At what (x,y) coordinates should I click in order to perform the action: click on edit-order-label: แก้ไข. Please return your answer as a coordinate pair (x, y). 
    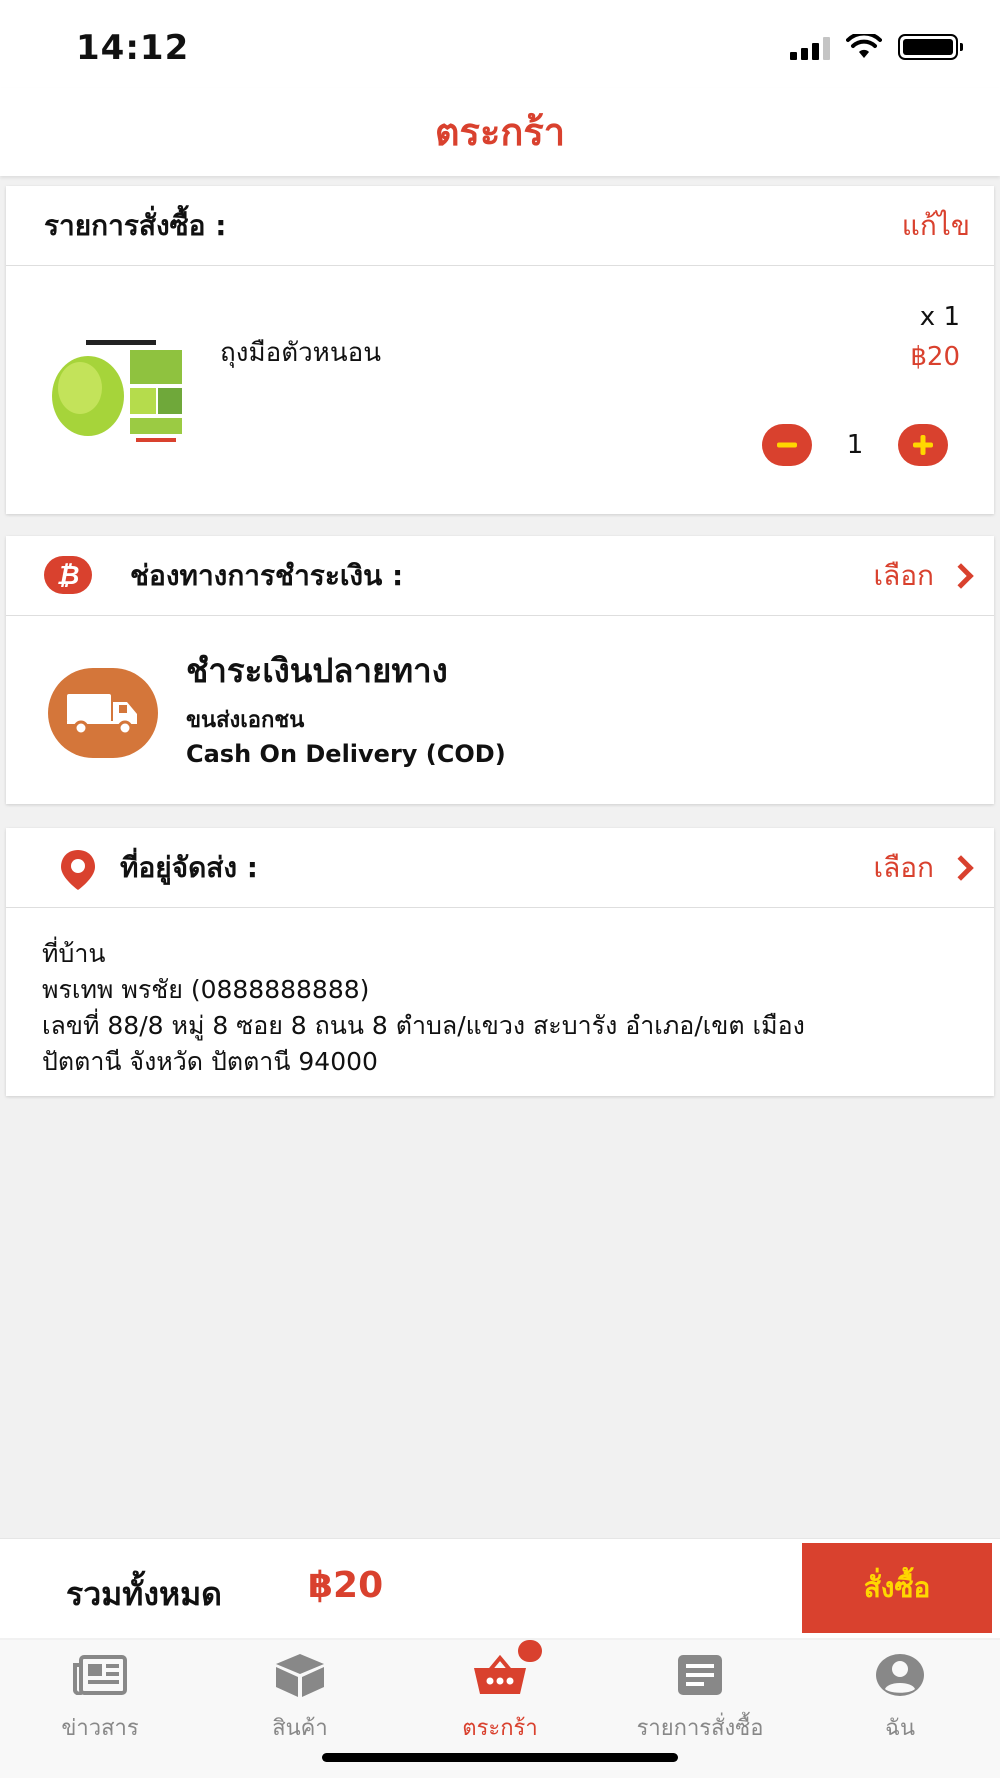
    Looking at the image, I should click on (935, 225).